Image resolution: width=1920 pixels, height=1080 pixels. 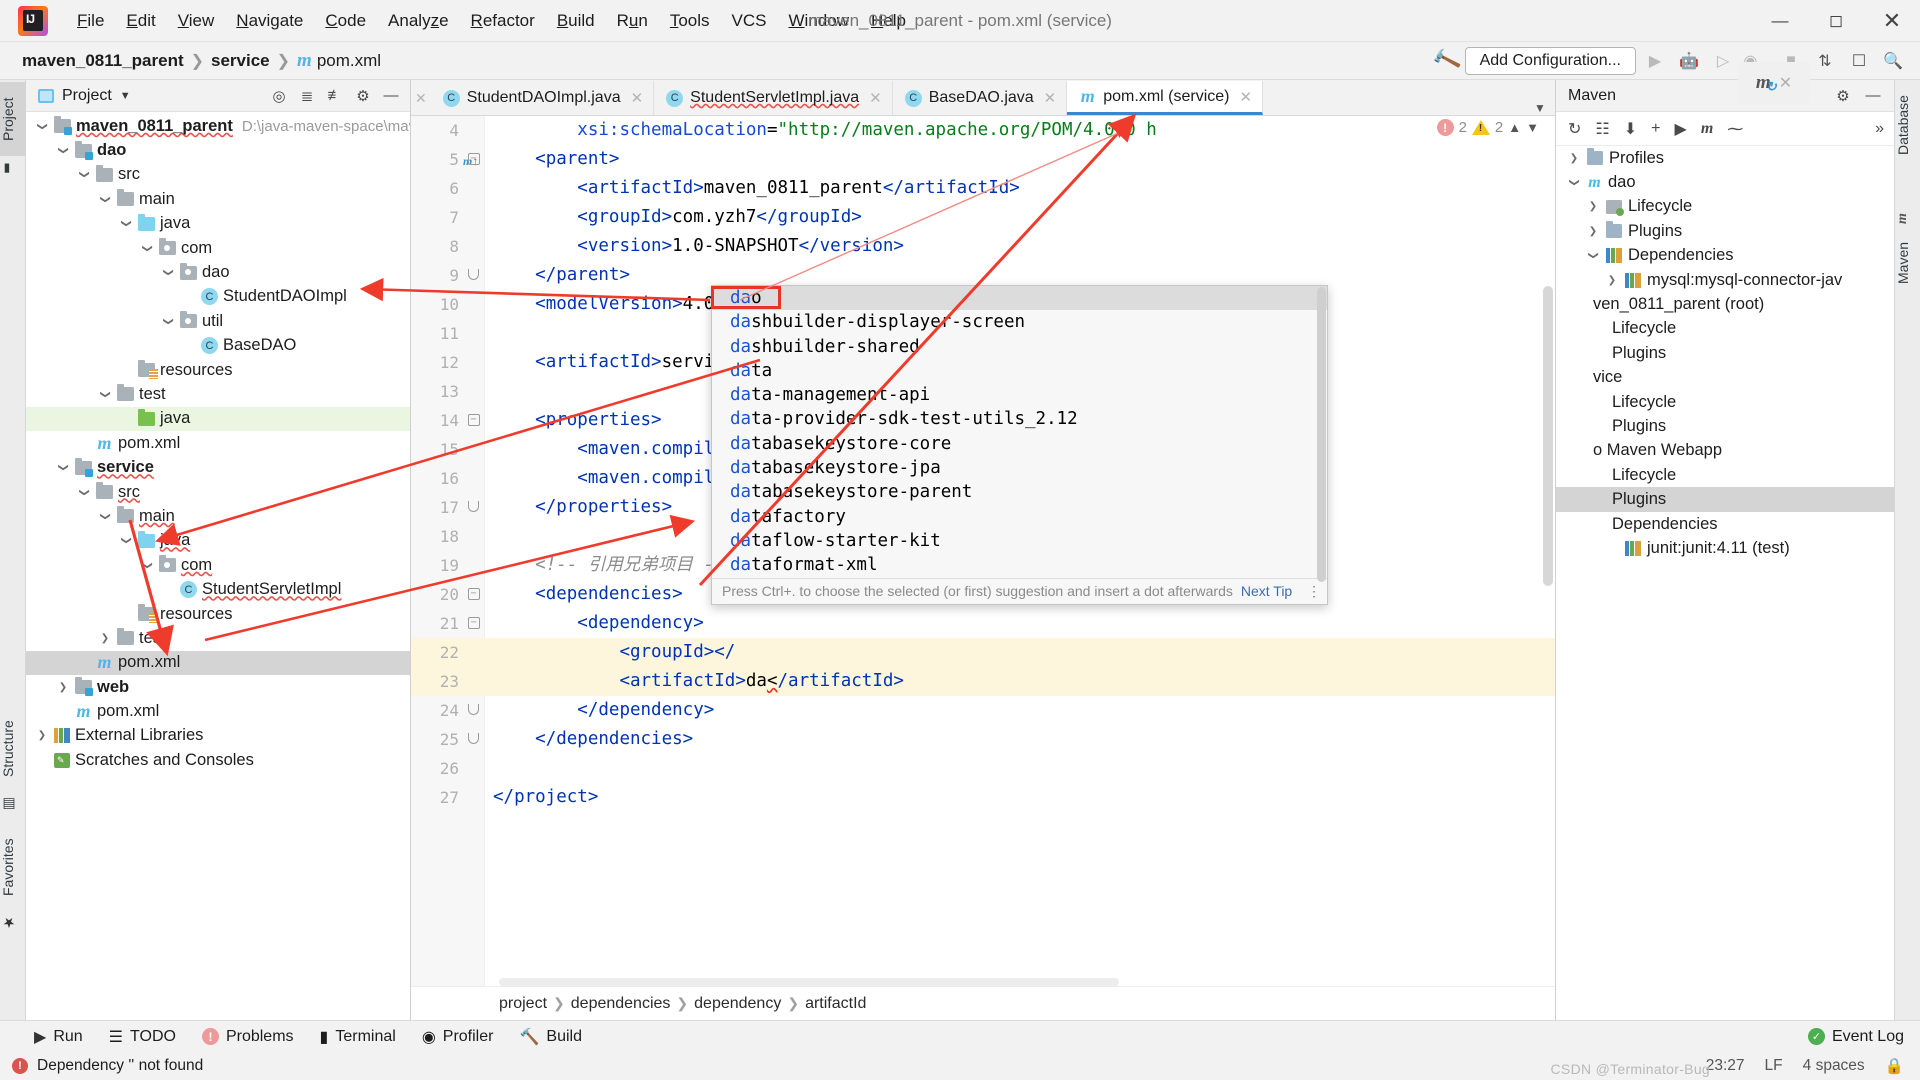 What do you see at coordinates (550, 1037) in the screenshot?
I see `bottom-tab-build: 🔨 Build` at bounding box center [550, 1037].